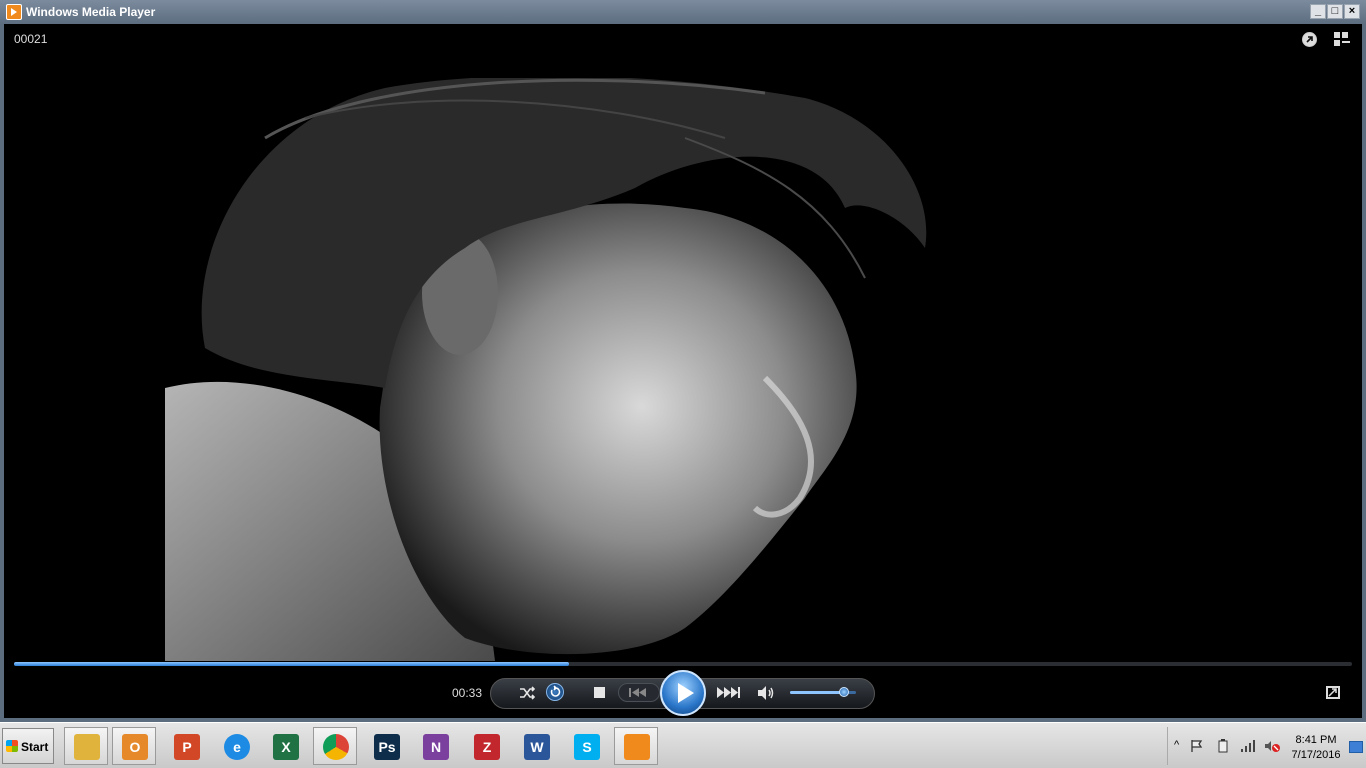 The width and height of the screenshot is (1366, 768). Describe the element at coordinates (1342, 39) in the screenshot. I see `switch-to-library-icon` at that location.